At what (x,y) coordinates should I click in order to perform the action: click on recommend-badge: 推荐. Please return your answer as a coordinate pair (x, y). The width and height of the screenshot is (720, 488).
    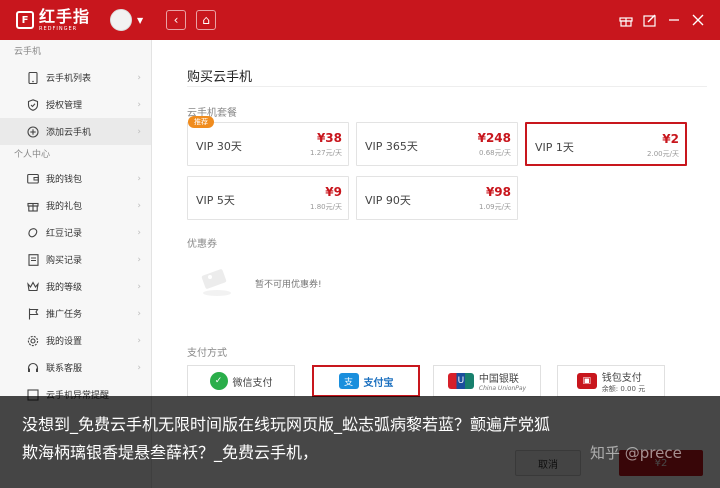
    Looking at the image, I should click on (201, 122).